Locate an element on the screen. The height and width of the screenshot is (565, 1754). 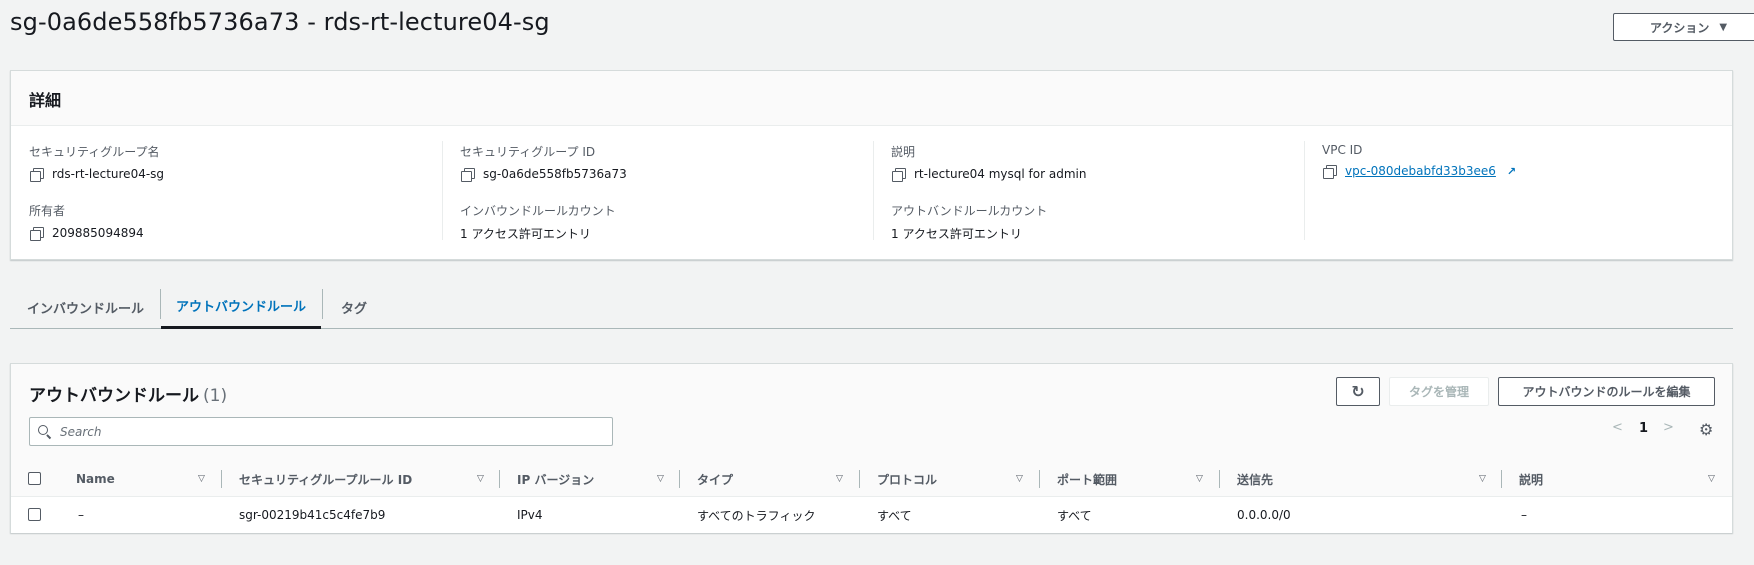
cell-port-range: すべて is located at coordinates (1074, 515).